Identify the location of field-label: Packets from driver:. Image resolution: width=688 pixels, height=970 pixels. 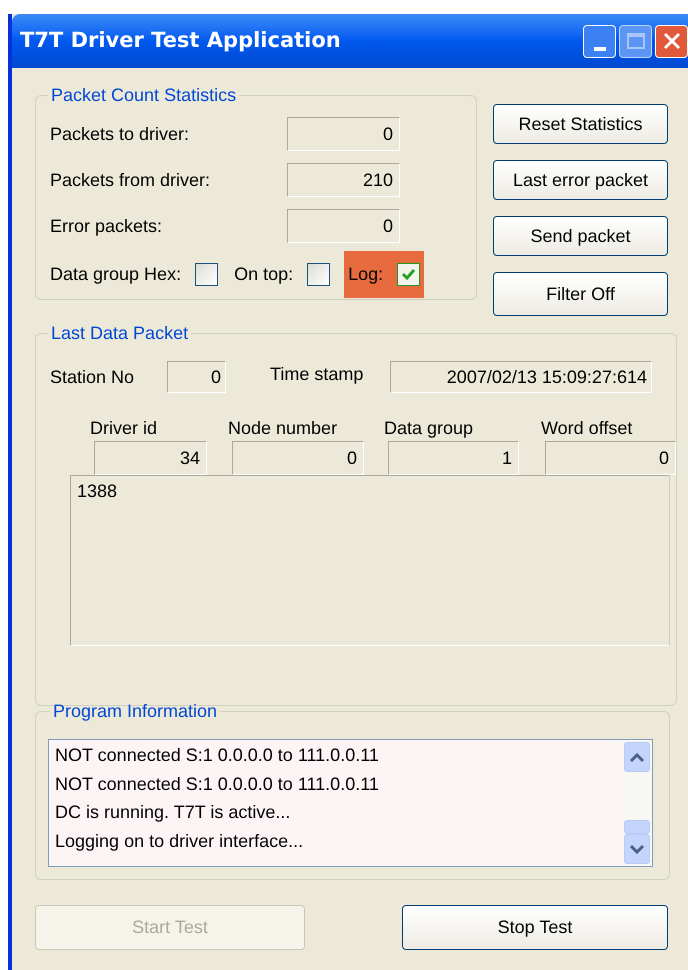
(131, 180).